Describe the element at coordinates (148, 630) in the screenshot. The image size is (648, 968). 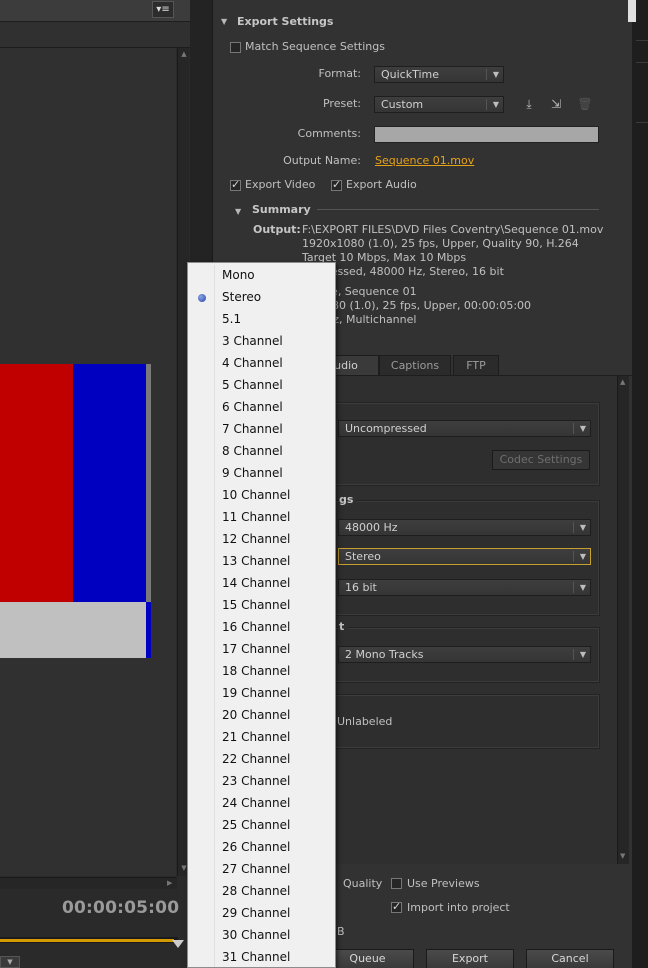
I see `preview-blue-strip` at that location.